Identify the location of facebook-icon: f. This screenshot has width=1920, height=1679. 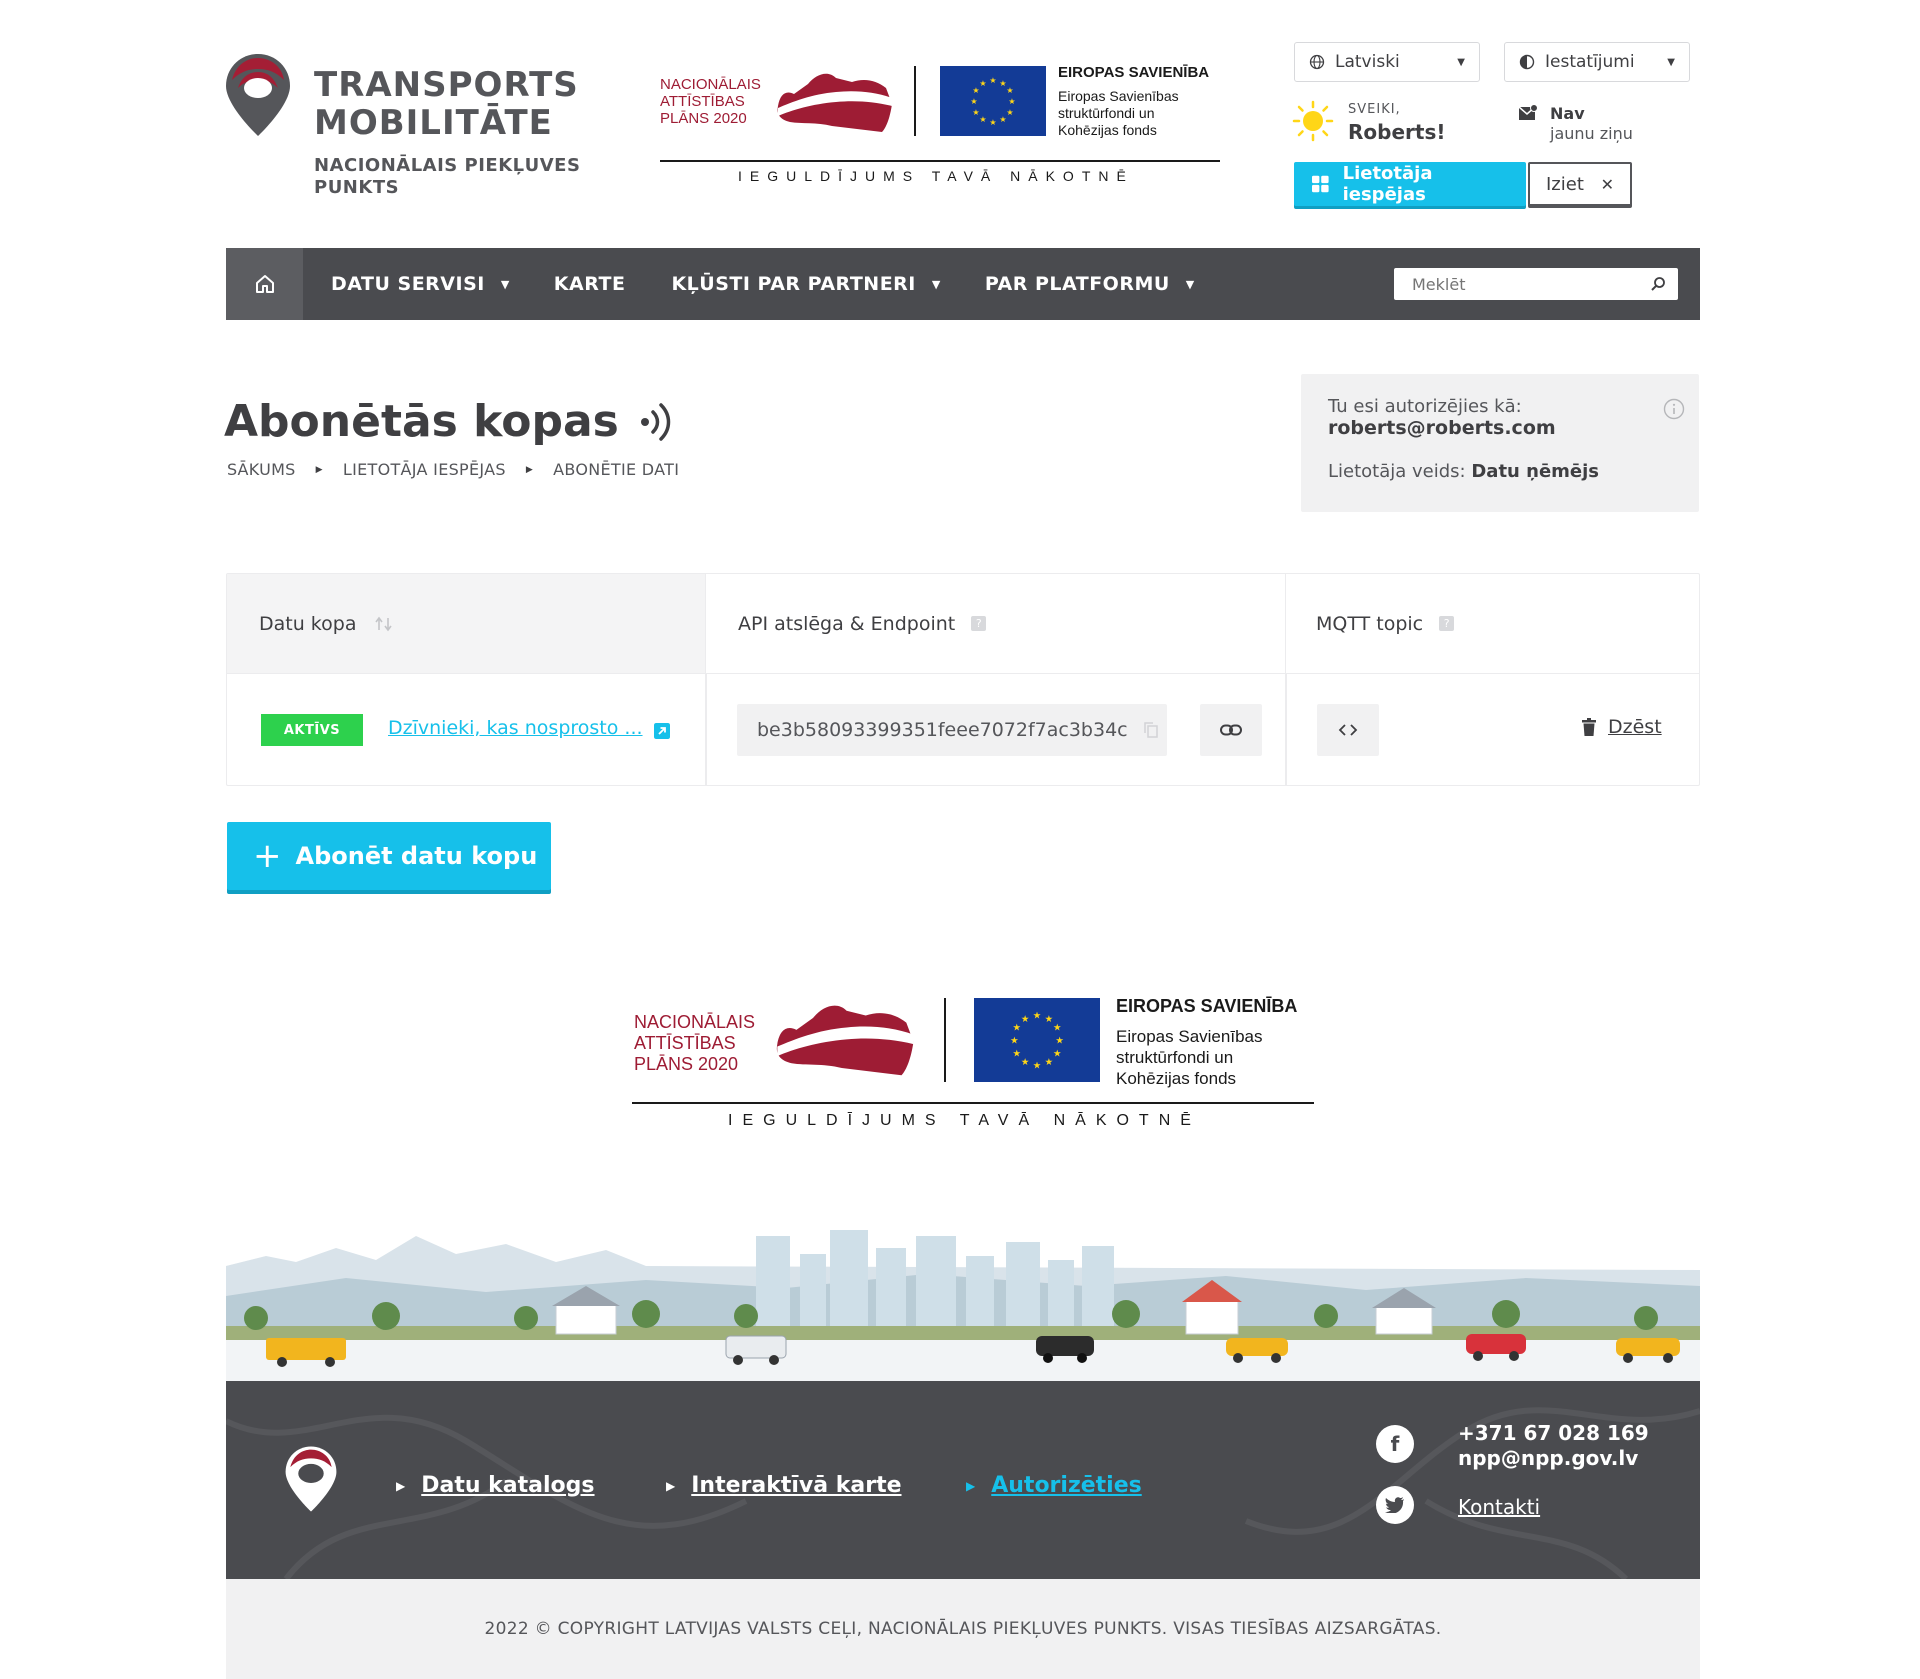
(1395, 1444).